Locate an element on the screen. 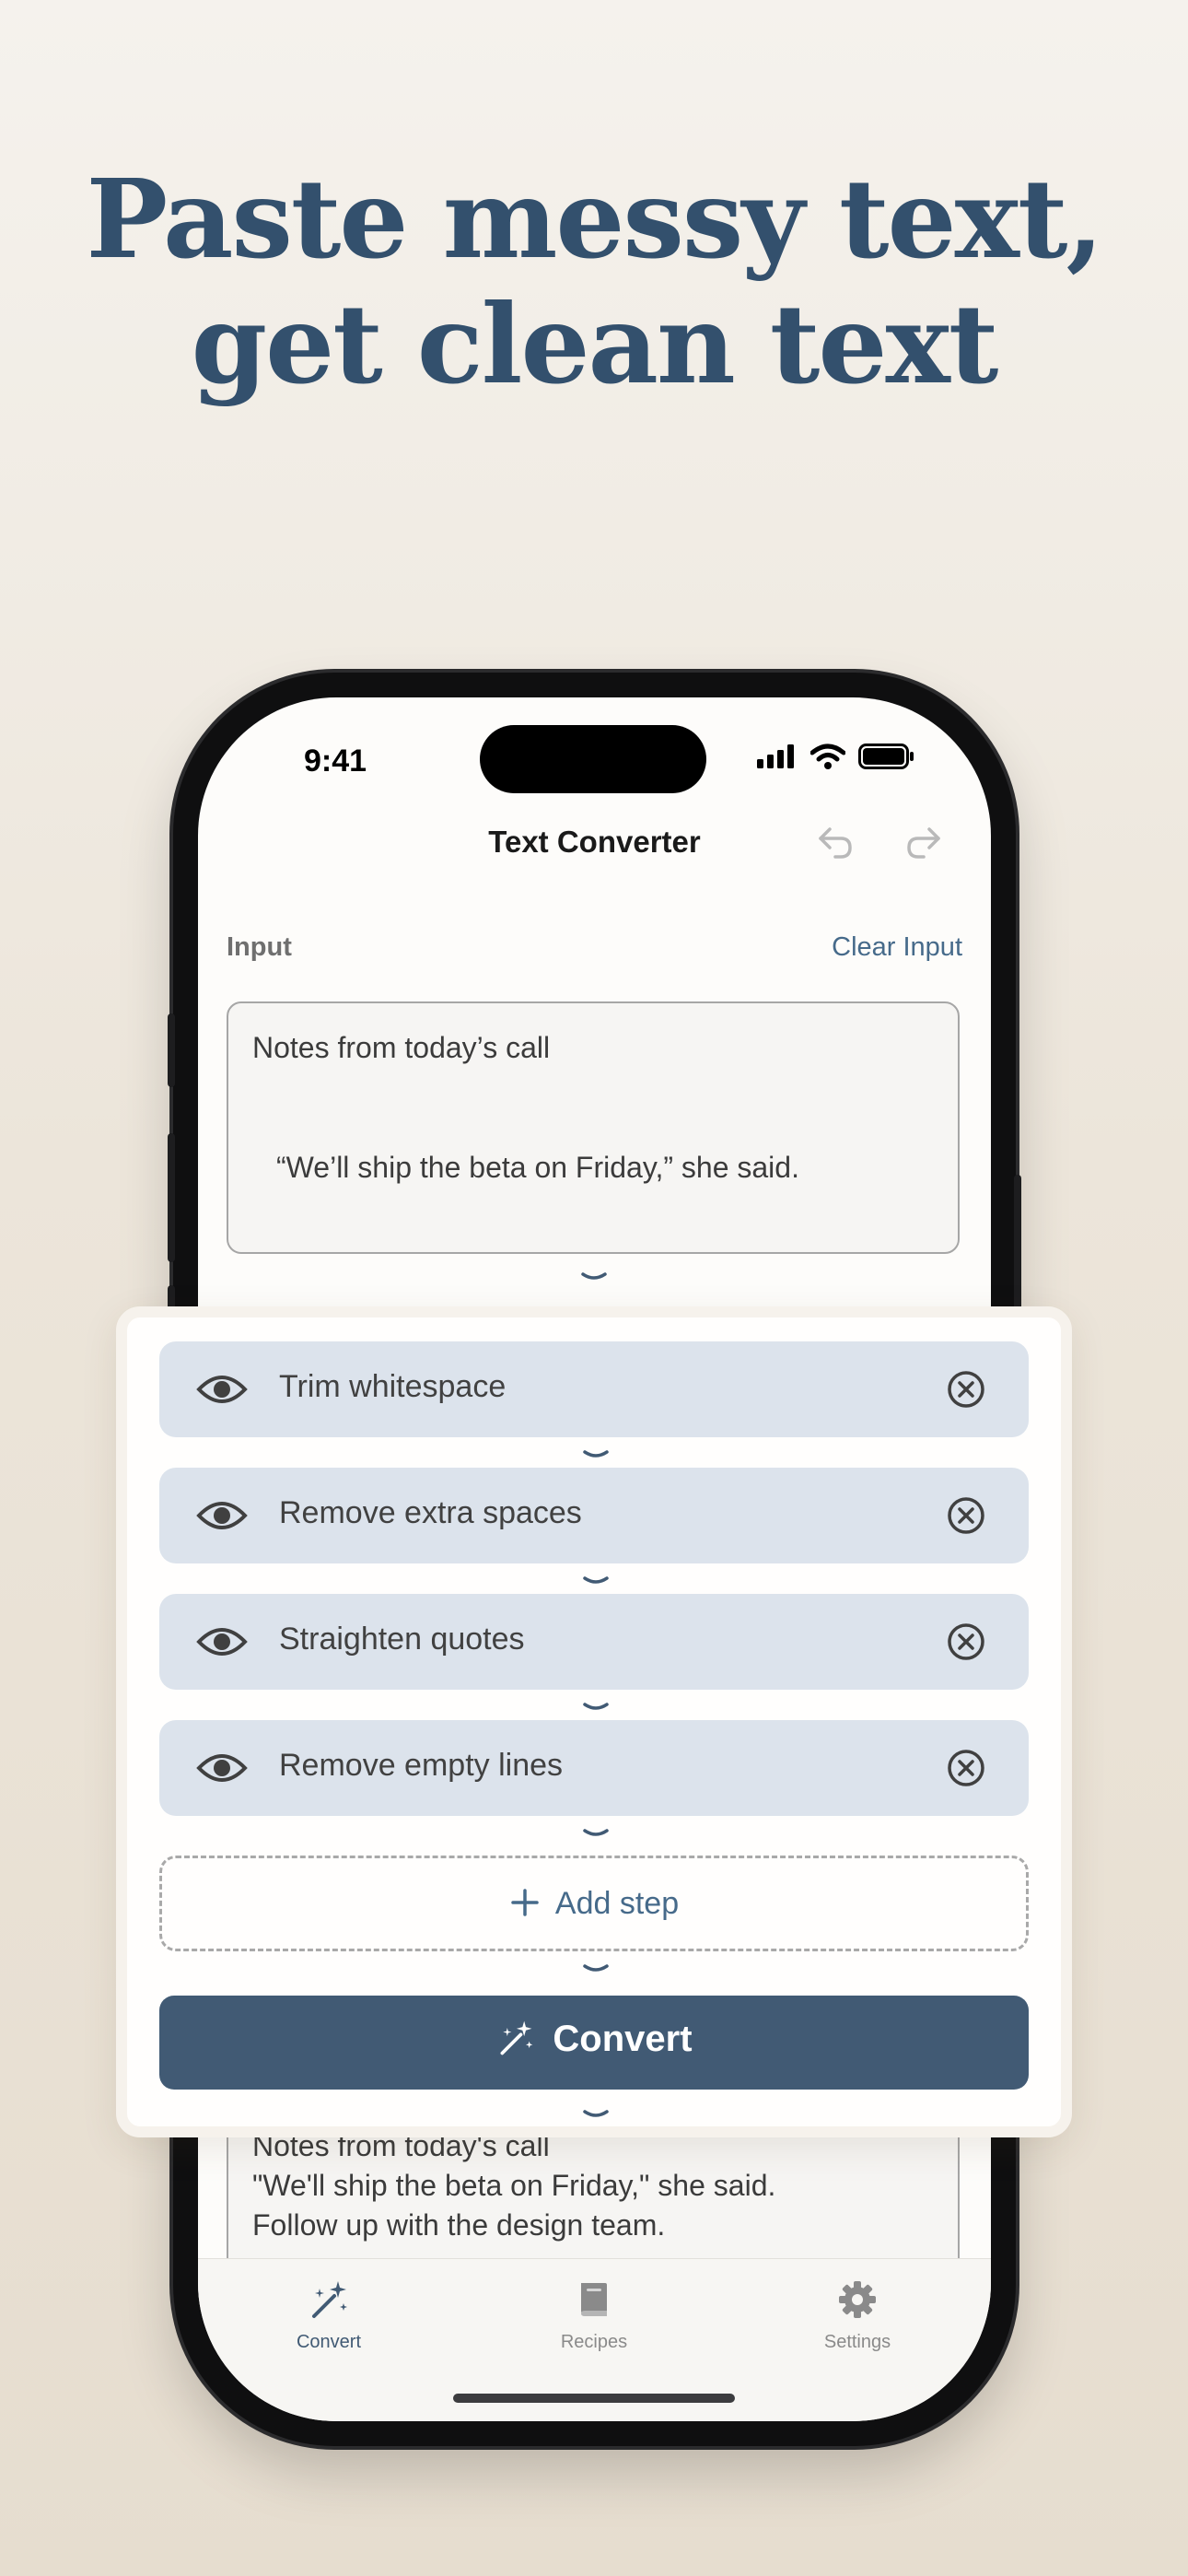  add-step-button: Add step is located at coordinates (594, 1904).